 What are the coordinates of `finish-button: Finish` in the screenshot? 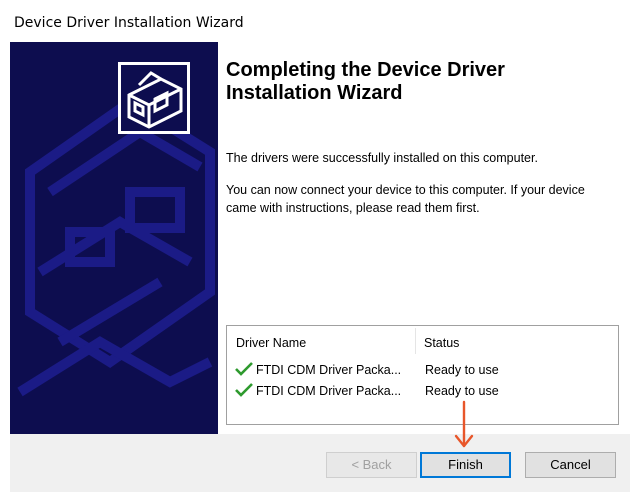 It's located at (465, 465).